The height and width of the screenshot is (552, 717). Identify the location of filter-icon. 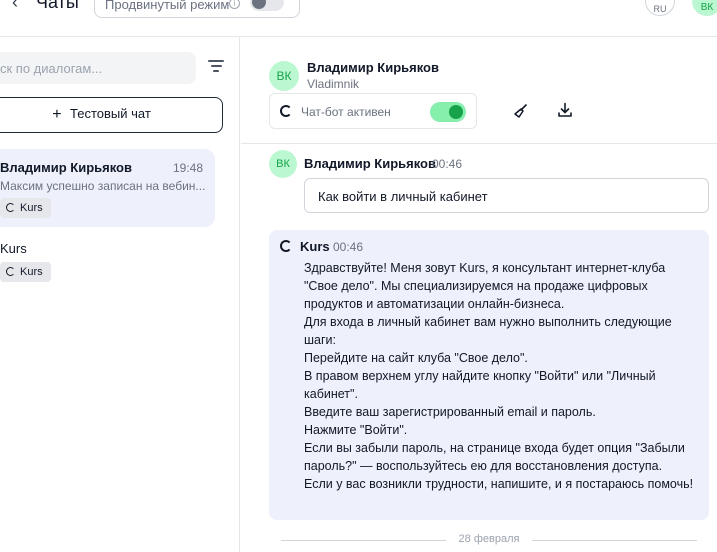
(216, 67).